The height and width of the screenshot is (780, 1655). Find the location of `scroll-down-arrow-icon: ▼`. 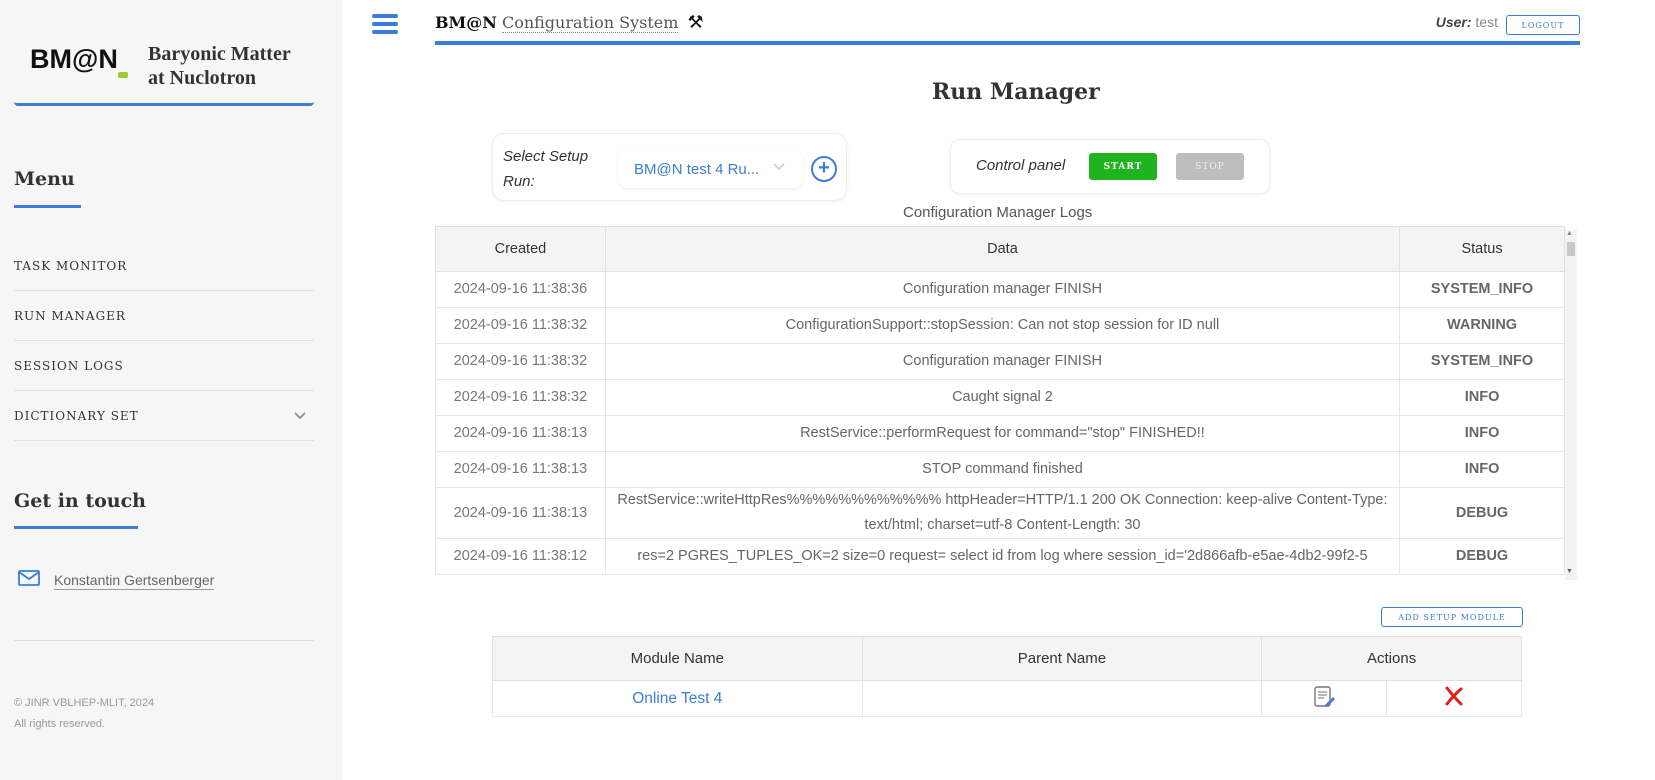

scroll-down-arrow-icon: ▼ is located at coordinates (1569, 571).